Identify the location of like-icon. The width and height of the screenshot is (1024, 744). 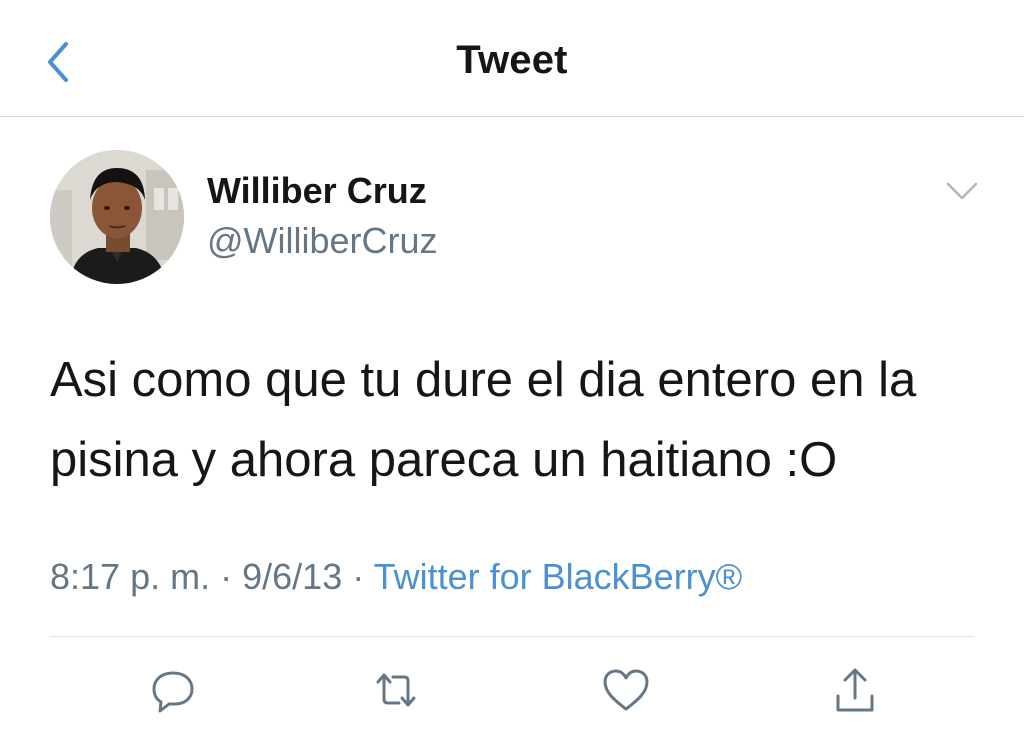
(626, 690).